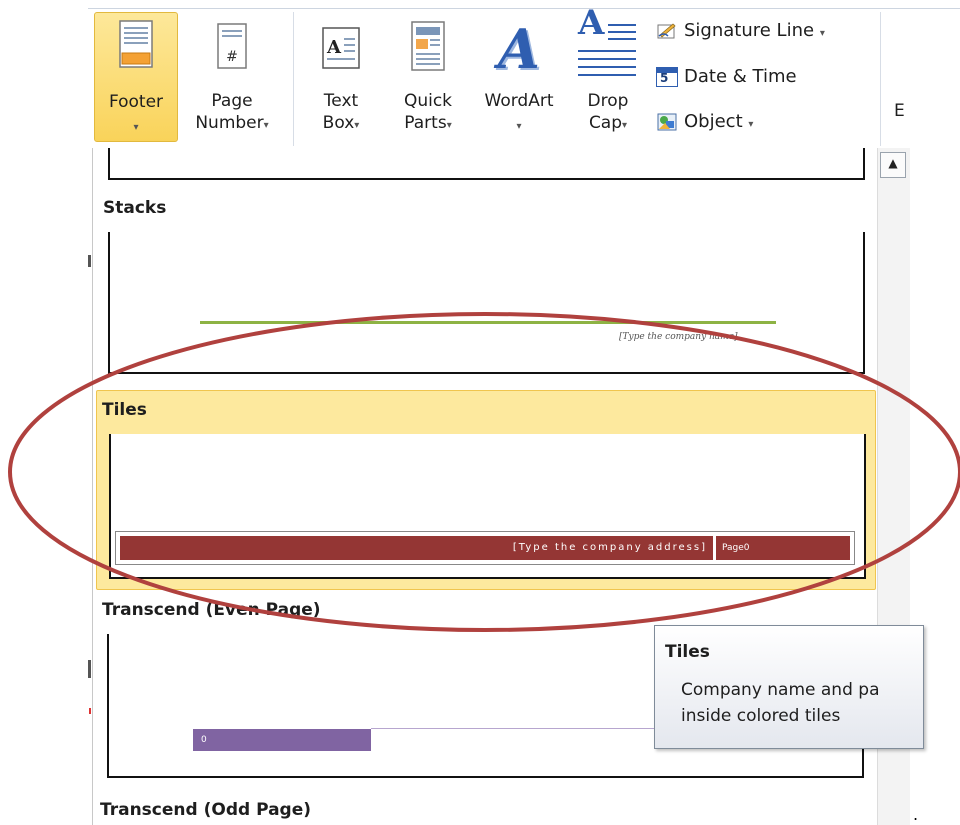  I want to click on object-button: Object ▾, so click(704, 122).